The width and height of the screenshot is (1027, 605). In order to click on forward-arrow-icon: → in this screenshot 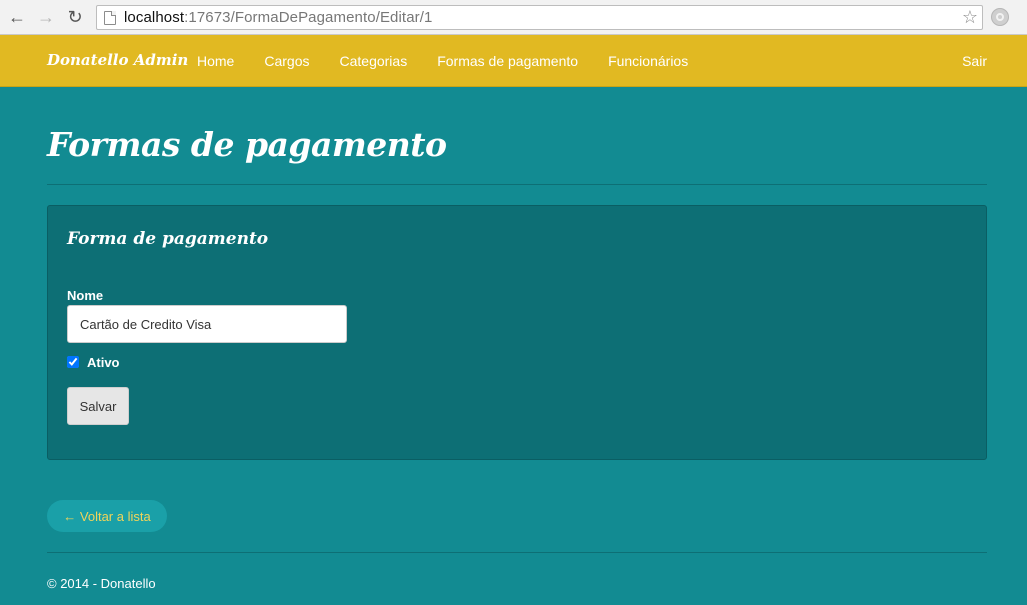, I will do `click(46, 17)`.